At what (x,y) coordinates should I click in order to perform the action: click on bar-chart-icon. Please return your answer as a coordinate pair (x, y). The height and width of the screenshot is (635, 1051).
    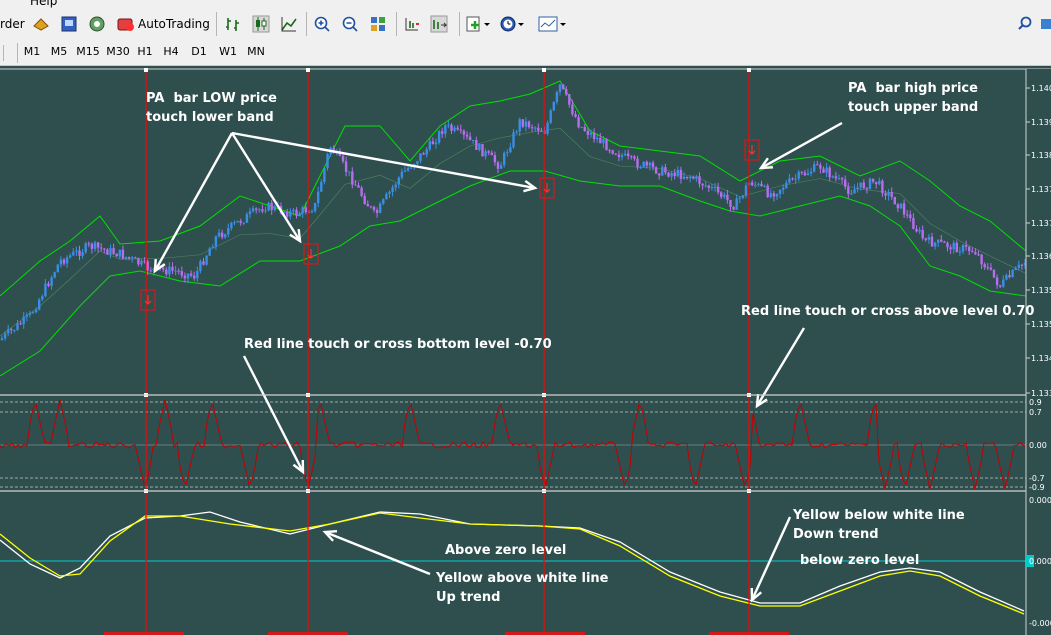
    Looking at the image, I should click on (233, 24).